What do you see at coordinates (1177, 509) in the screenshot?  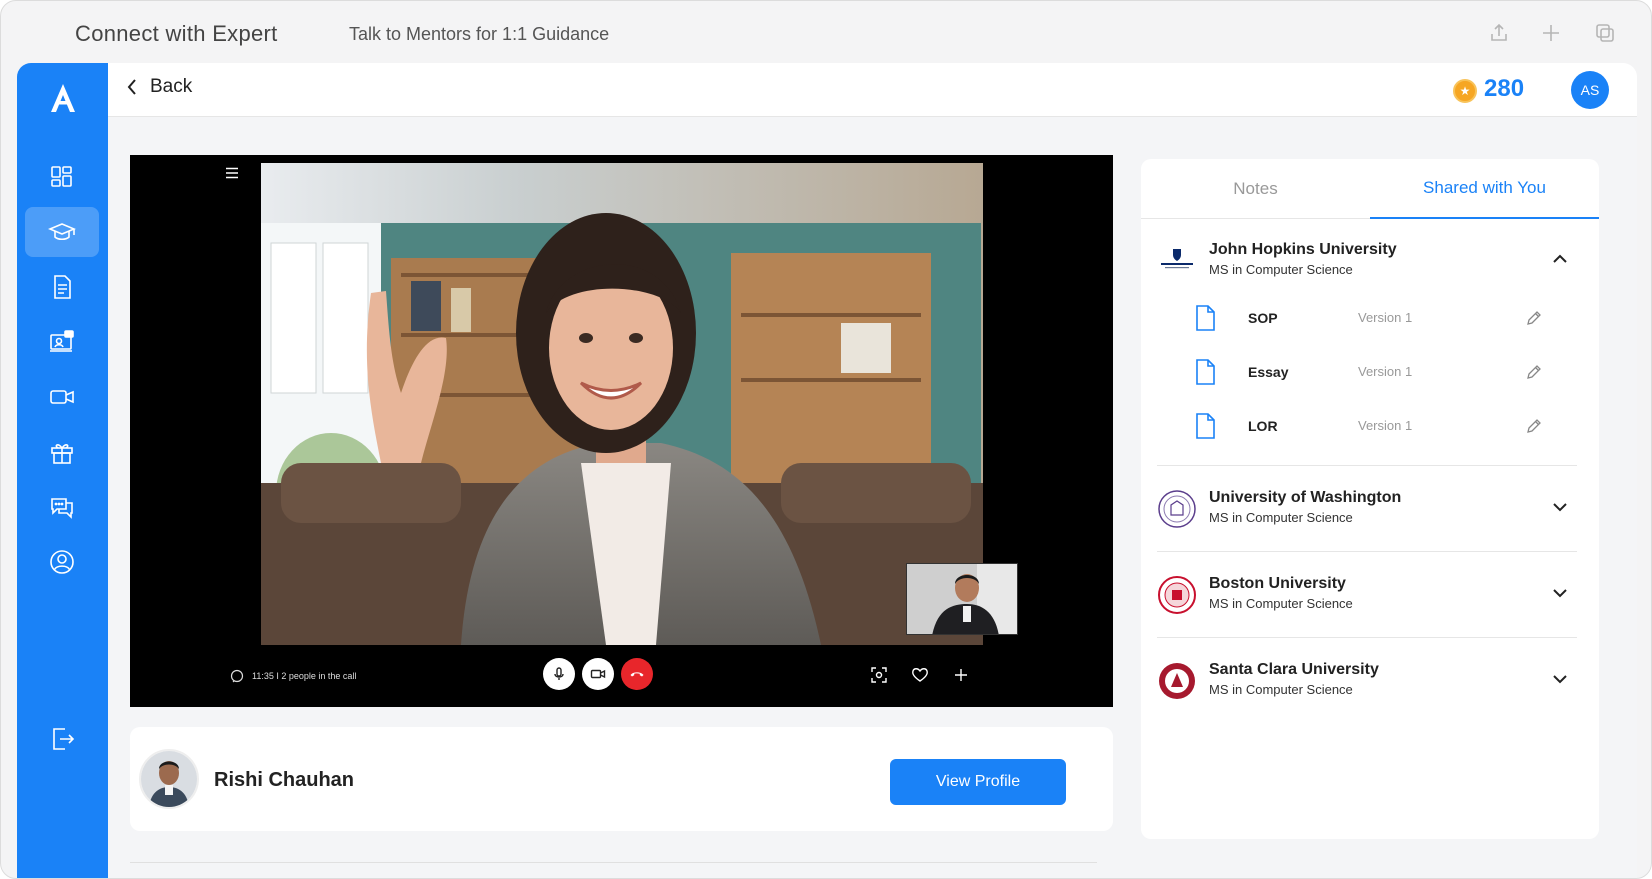 I see `university-of-washington-logo` at bounding box center [1177, 509].